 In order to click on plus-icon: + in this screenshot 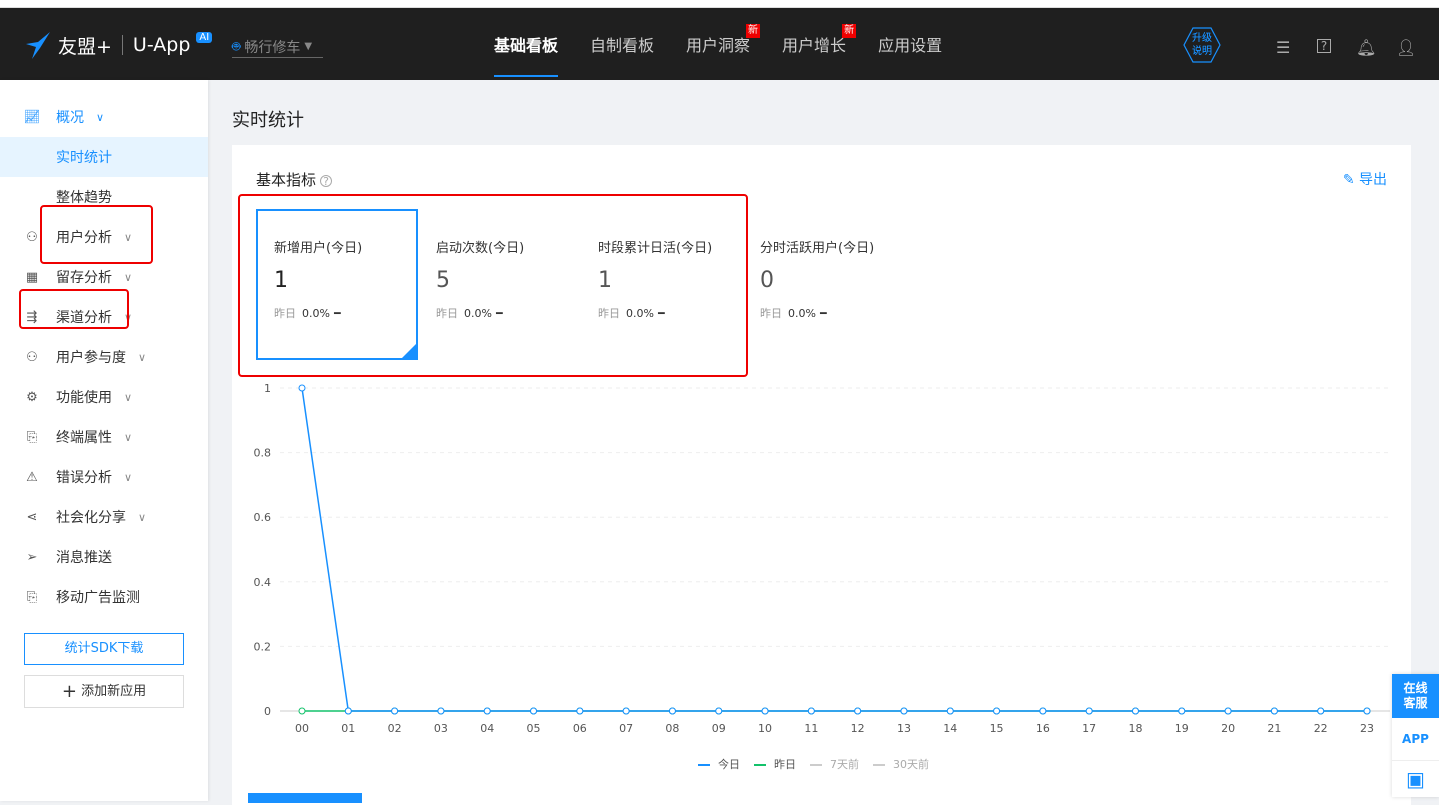, I will do `click(69, 691)`.